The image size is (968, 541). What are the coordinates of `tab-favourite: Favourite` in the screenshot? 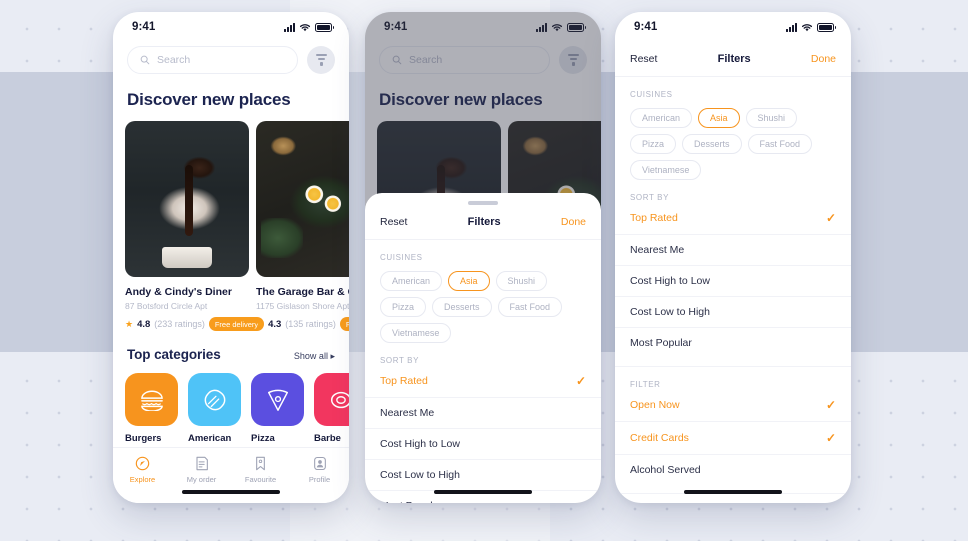 It's located at (260, 470).